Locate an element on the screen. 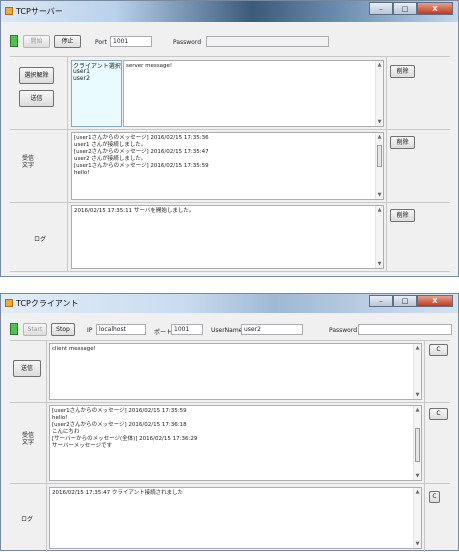 The height and width of the screenshot is (552, 459). log-line: 2016/02/15 17:35:47 クライアント接続されました is located at coordinates (118, 493).